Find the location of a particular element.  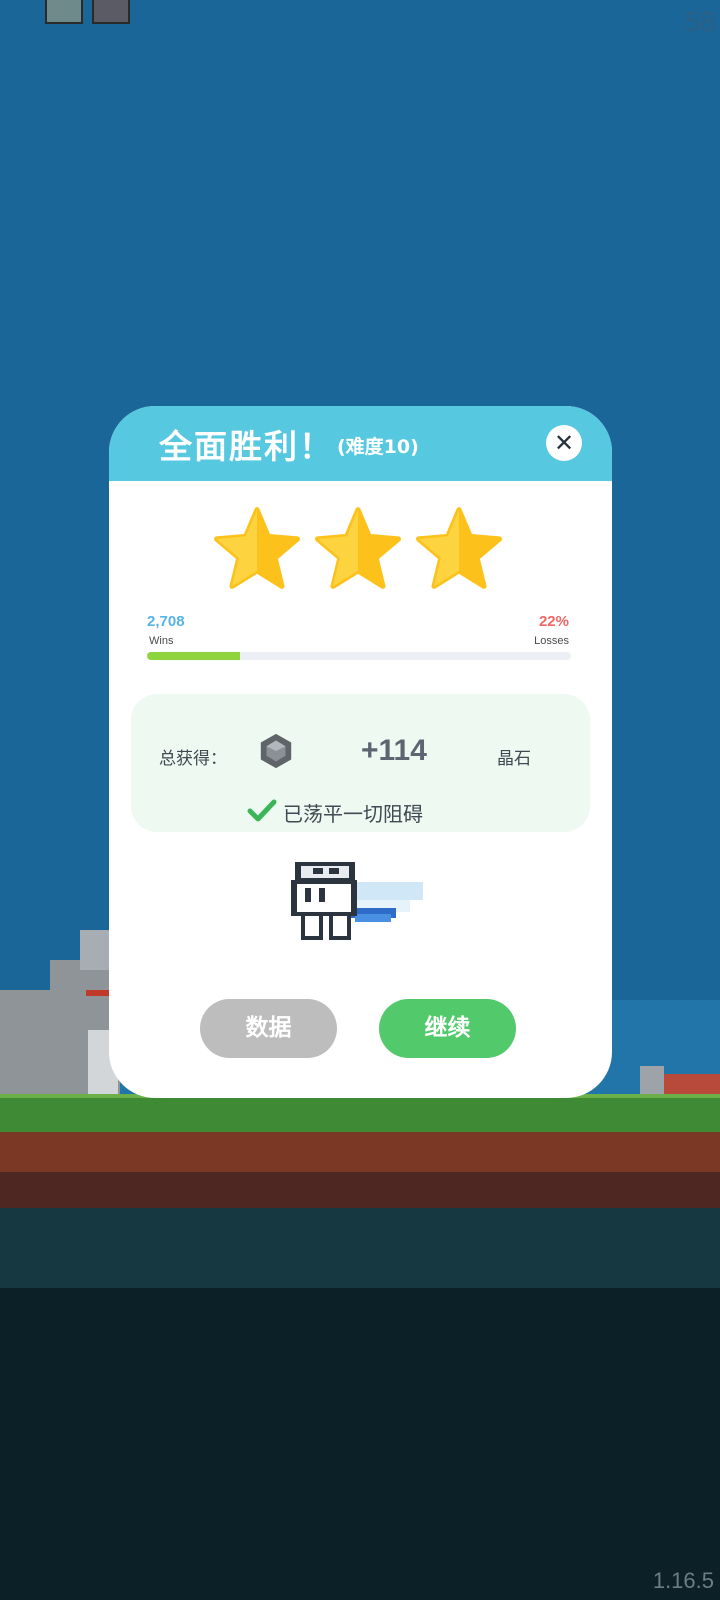

cleared-status: 已荡平一切阻碍 is located at coordinates (353, 814).